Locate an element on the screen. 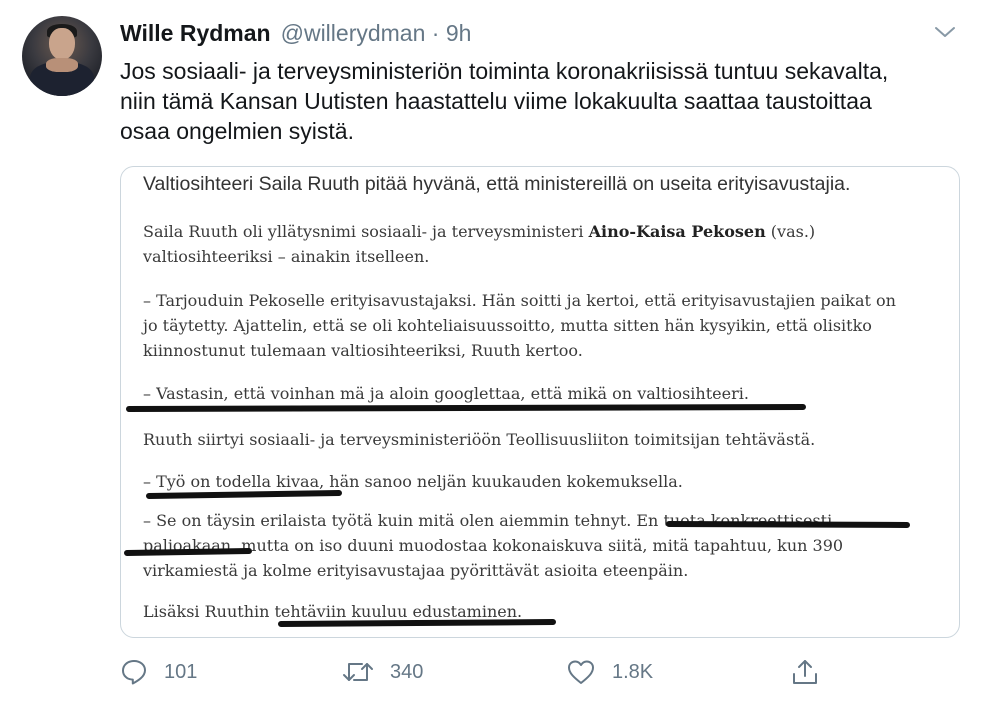 This screenshot has width=986, height=704. share-button is located at coordinates (805, 672).